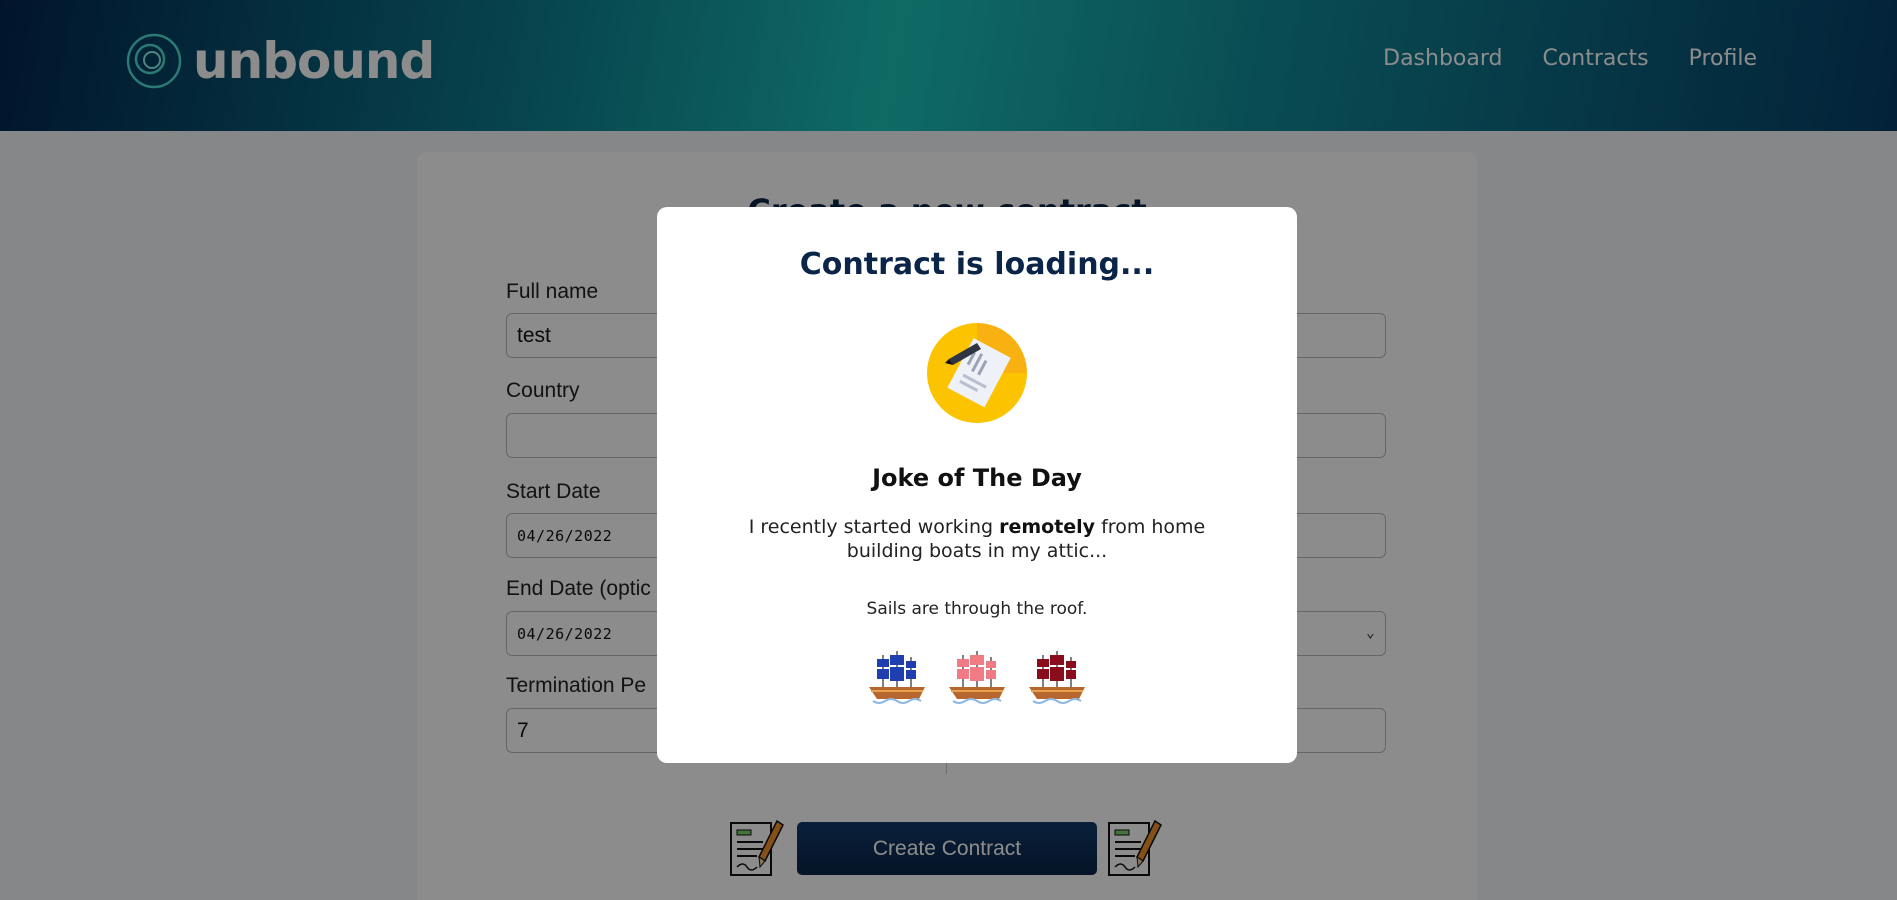  What do you see at coordinates (874, 527) in the screenshot?
I see `joke-setup-start: I recently started working` at bounding box center [874, 527].